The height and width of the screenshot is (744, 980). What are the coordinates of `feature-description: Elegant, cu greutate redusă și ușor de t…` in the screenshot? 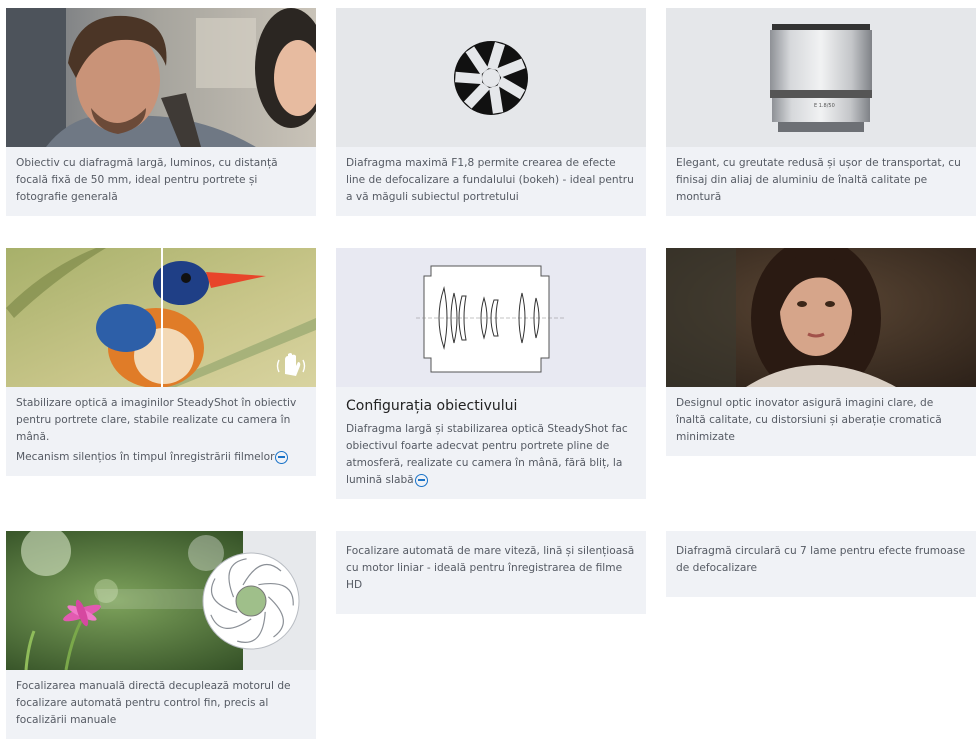 It's located at (818, 180).